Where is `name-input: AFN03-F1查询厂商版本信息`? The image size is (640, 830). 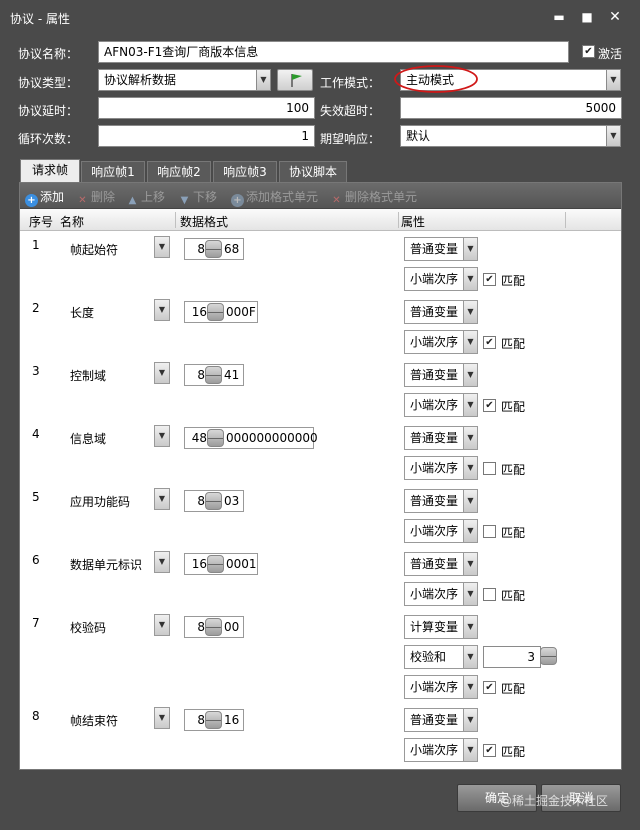 name-input: AFN03-F1查询厂商版本信息 is located at coordinates (333, 52).